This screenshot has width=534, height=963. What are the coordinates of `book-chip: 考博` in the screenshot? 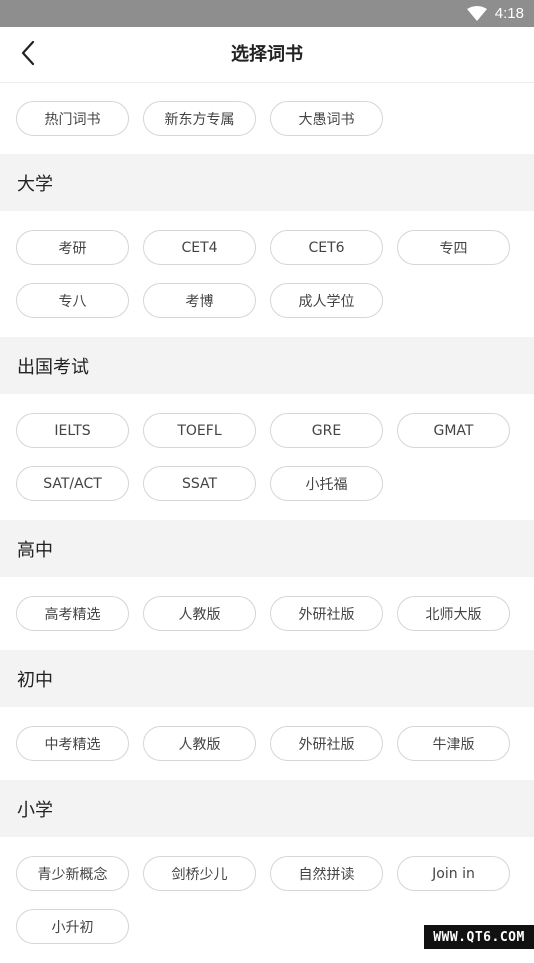 It's located at (199, 300).